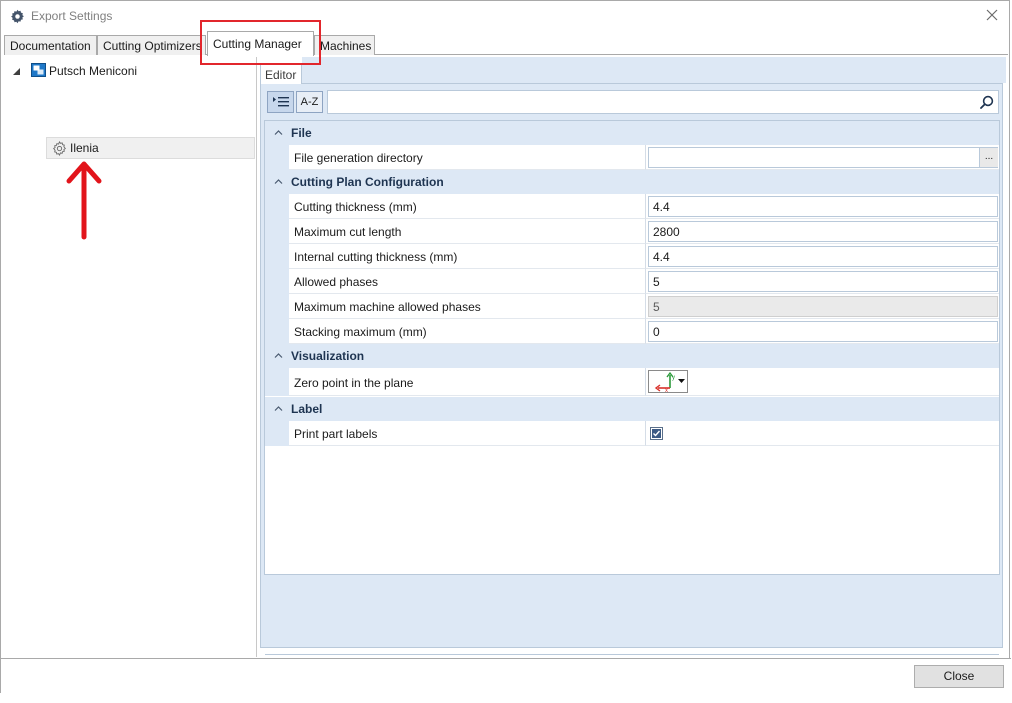 The height and width of the screenshot is (703, 1012). I want to click on gear-icon, so click(17, 16).